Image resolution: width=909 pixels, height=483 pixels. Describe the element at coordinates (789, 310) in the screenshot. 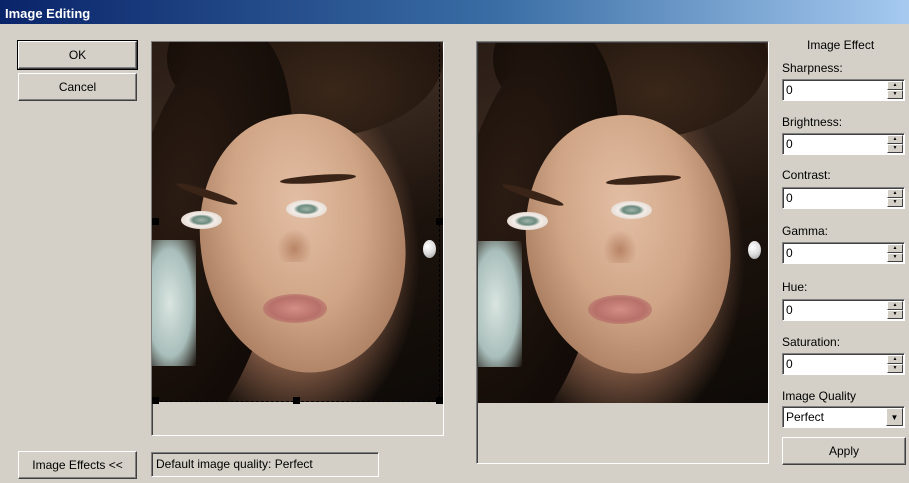

I see `hue-value: 0` at that location.